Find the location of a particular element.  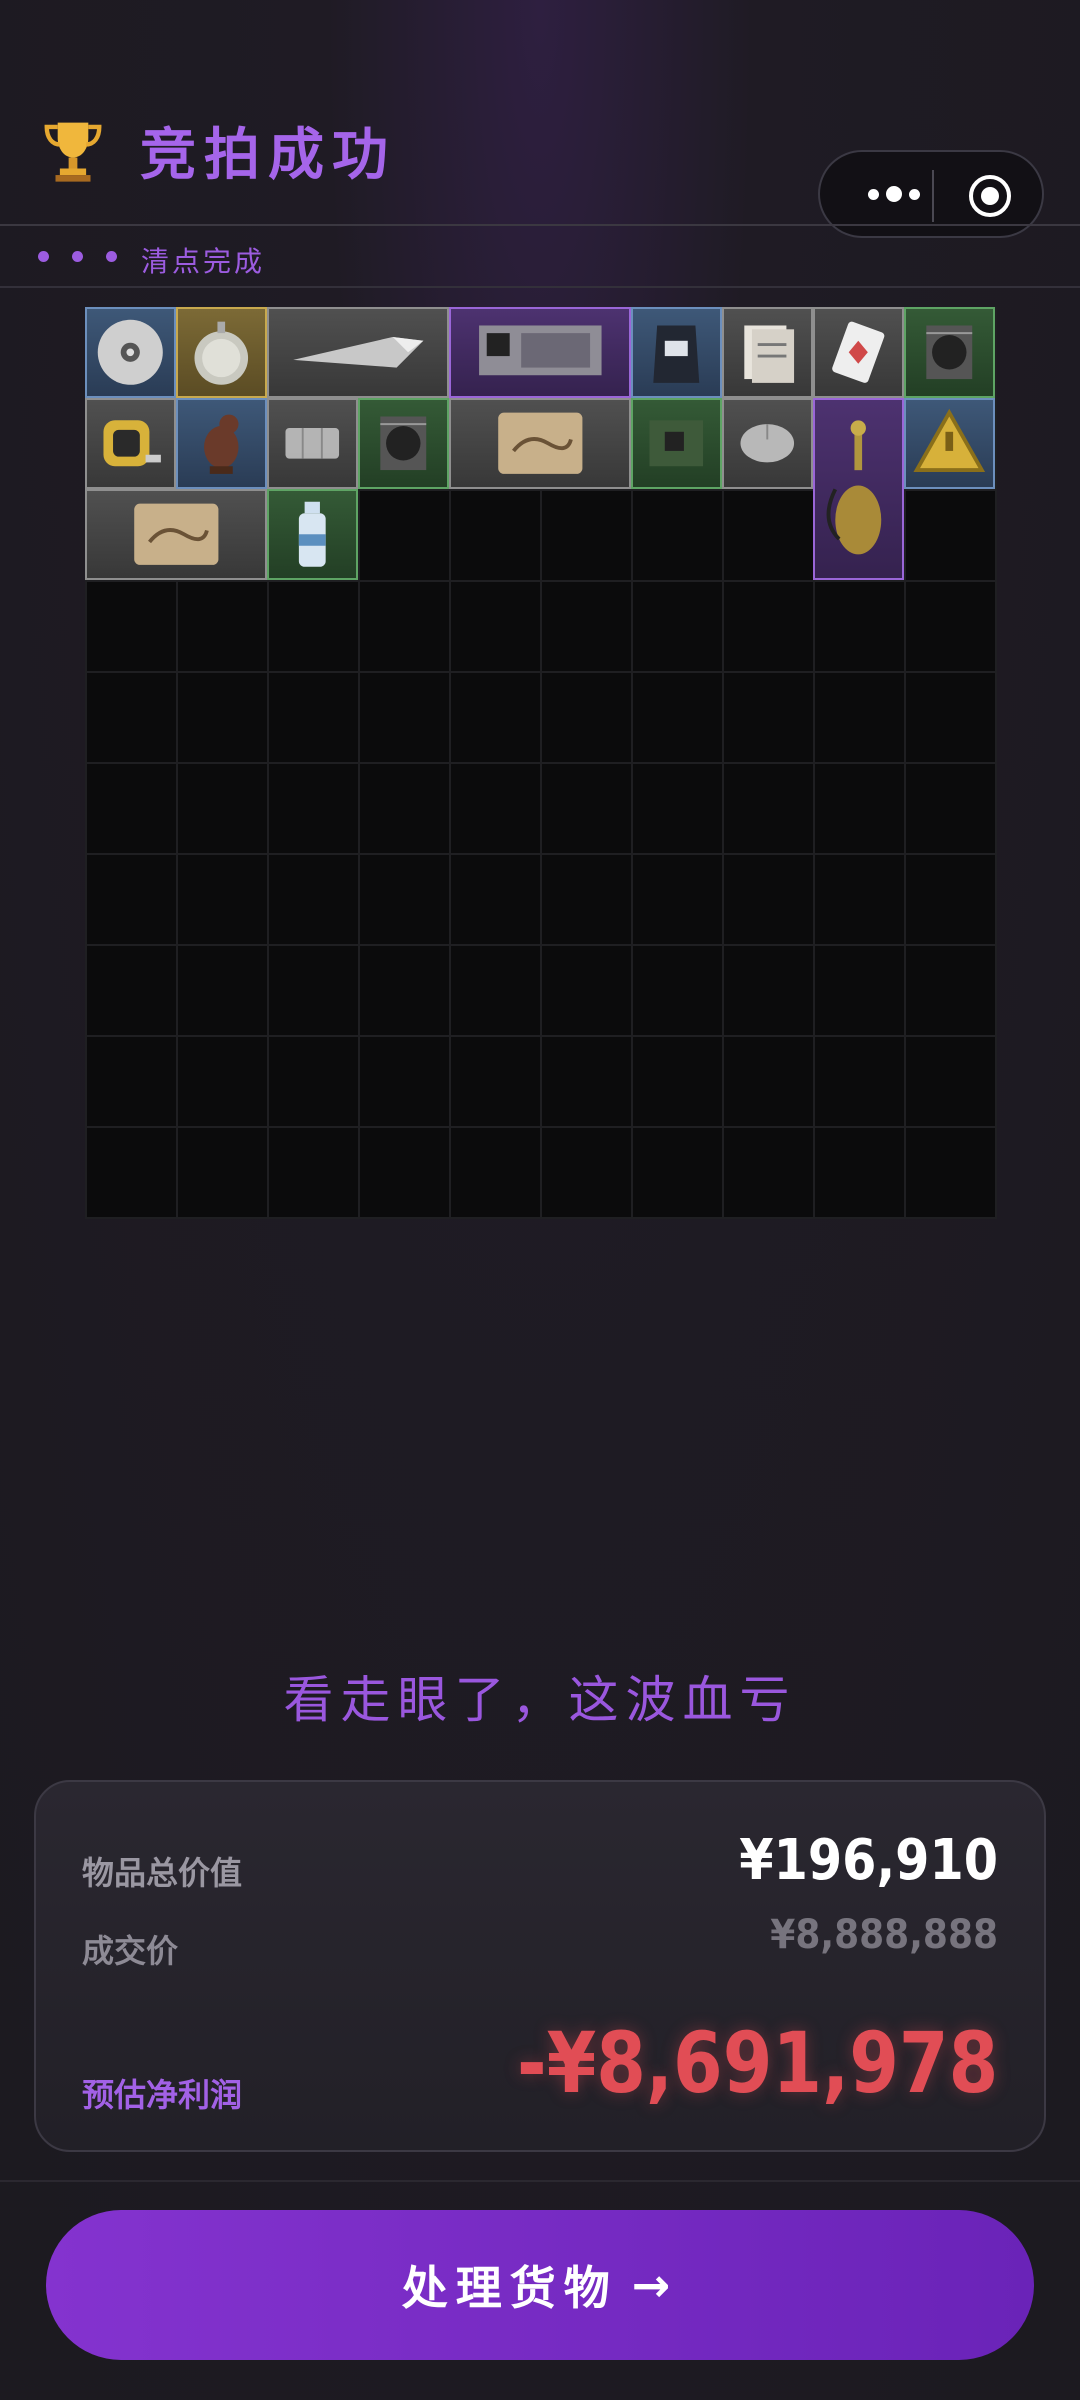

inventory-item-coffee-bag is located at coordinates (676, 352).